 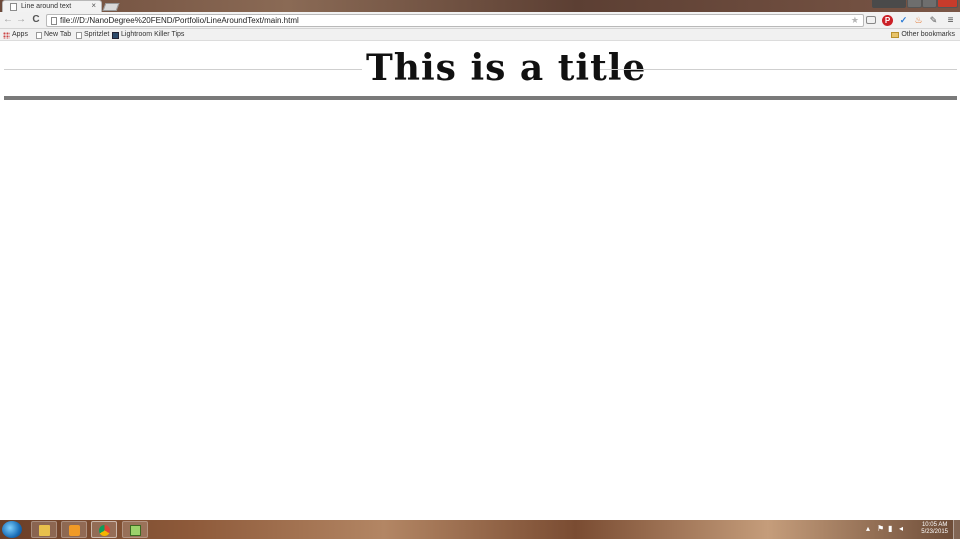 I want to click on show-hidden-icons-icon: ▴, so click(x=868, y=529).